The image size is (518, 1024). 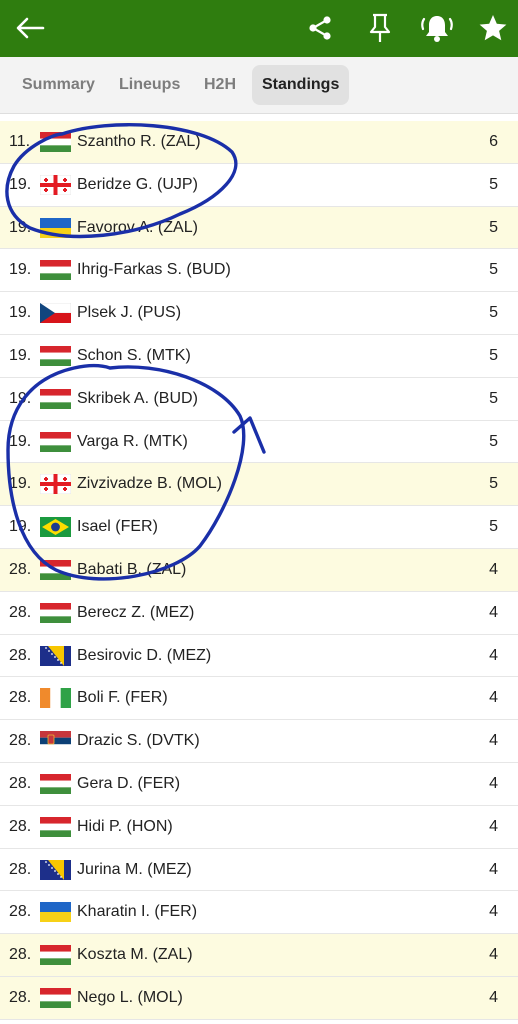 What do you see at coordinates (259, 185) in the screenshot?
I see `player-row: 19. Beridze G. (UJP) 5` at bounding box center [259, 185].